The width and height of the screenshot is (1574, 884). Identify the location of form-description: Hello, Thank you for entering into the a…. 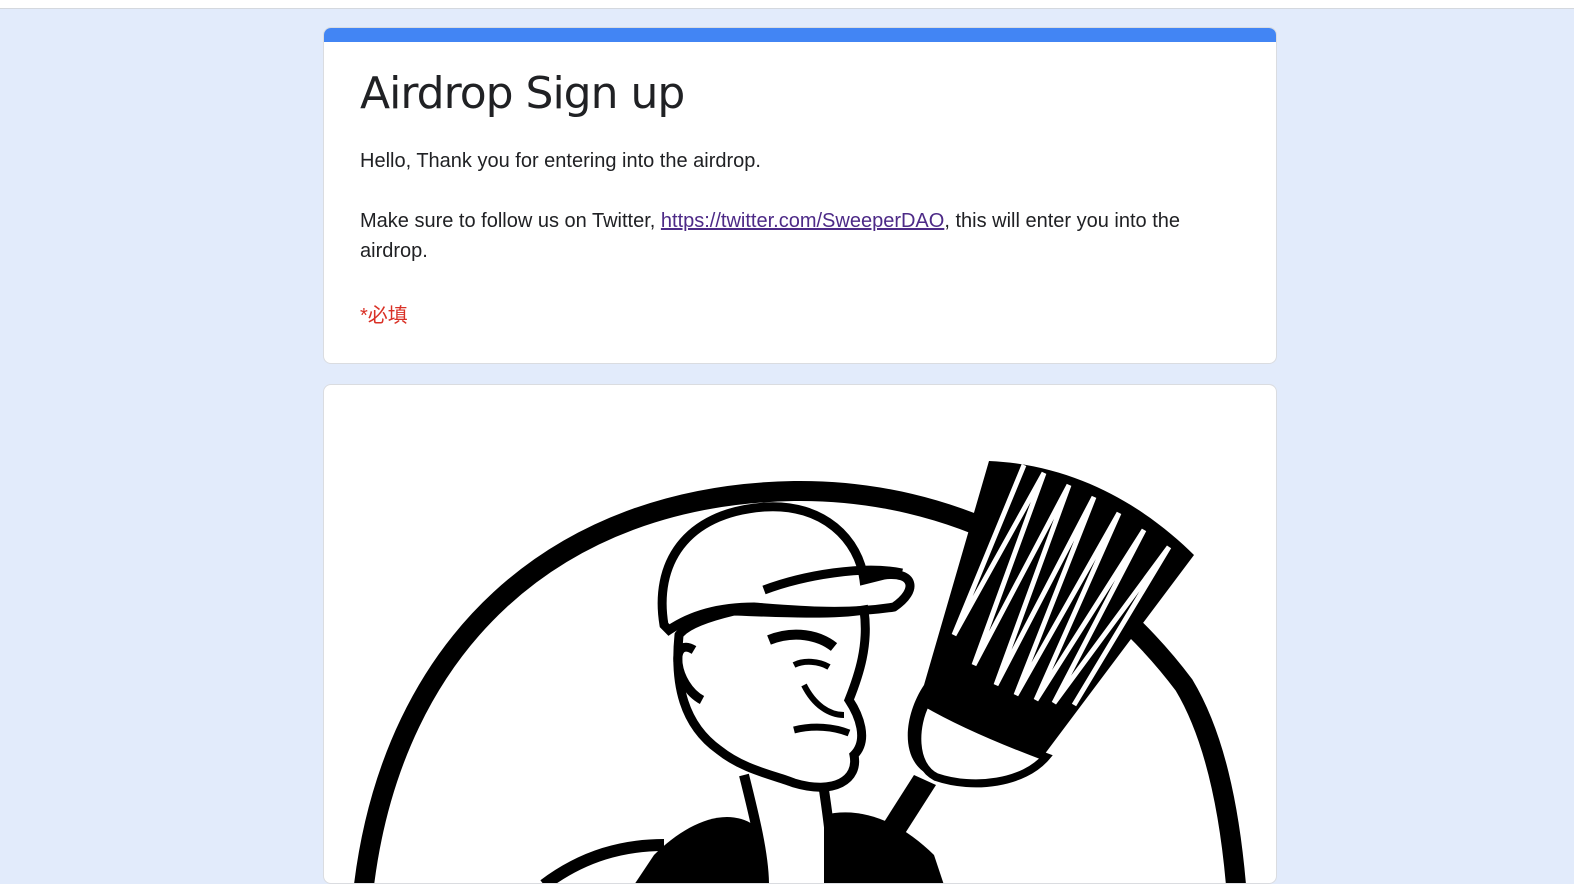
(800, 221).